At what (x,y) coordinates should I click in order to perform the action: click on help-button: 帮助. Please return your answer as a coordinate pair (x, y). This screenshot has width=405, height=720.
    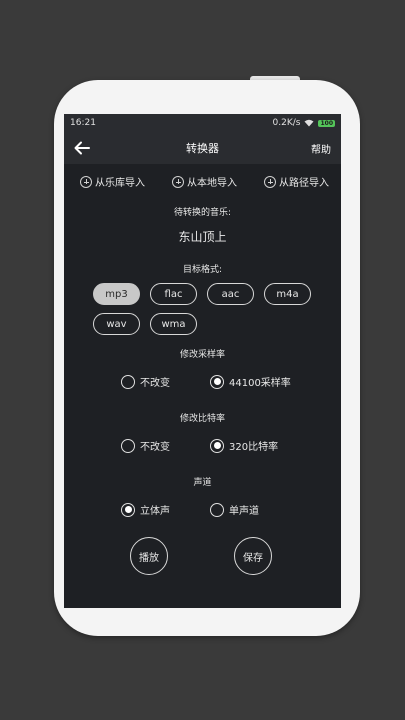
    Looking at the image, I should click on (321, 148).